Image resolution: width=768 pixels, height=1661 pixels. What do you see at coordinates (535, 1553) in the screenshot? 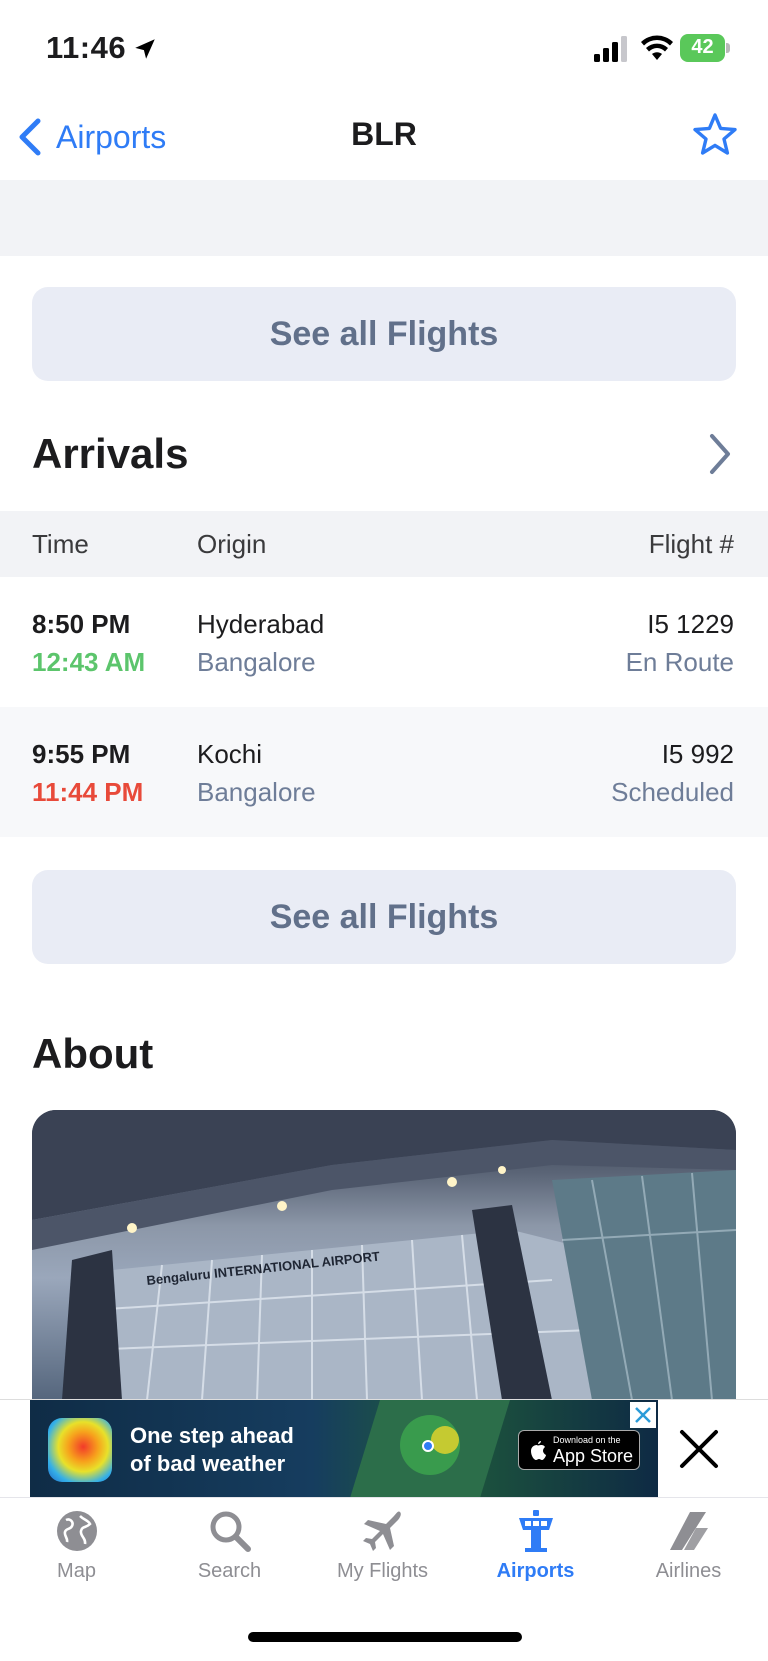
I see `tab-airports: Airports` at bounding box center [535, 1553].